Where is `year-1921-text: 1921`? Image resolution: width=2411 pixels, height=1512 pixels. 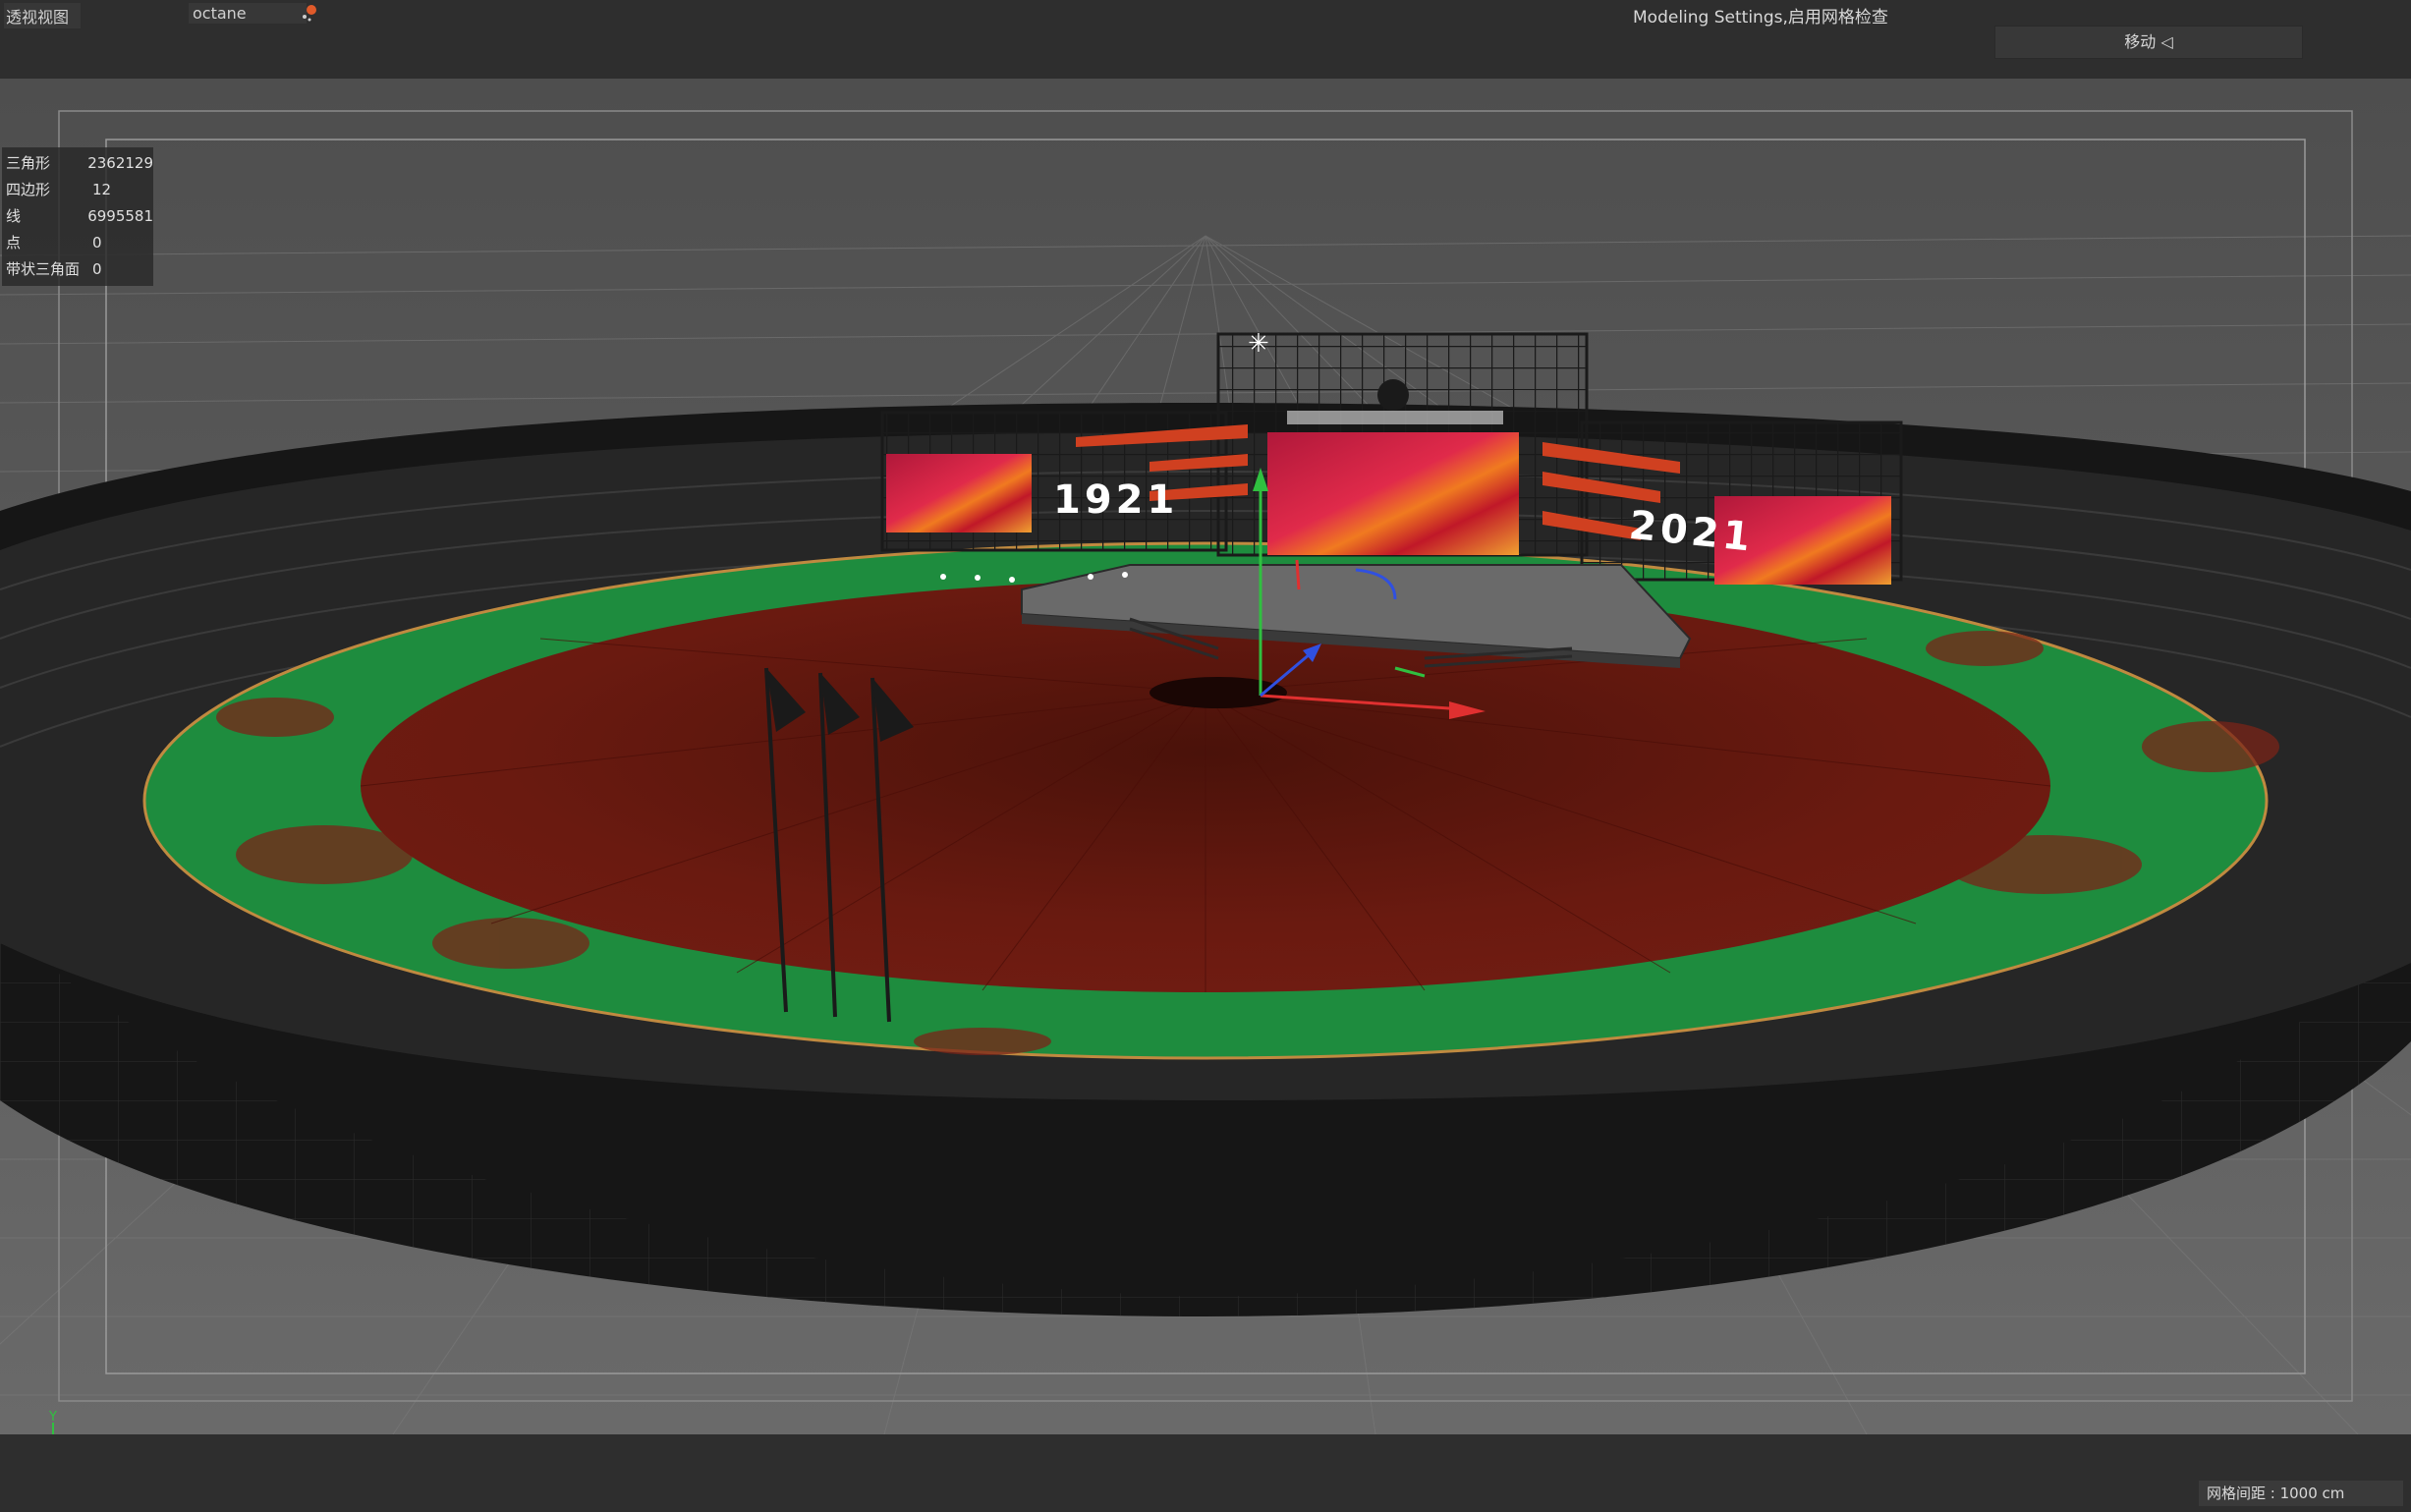 year-1921-text: 1921 is located at coordinates (1115, 500).